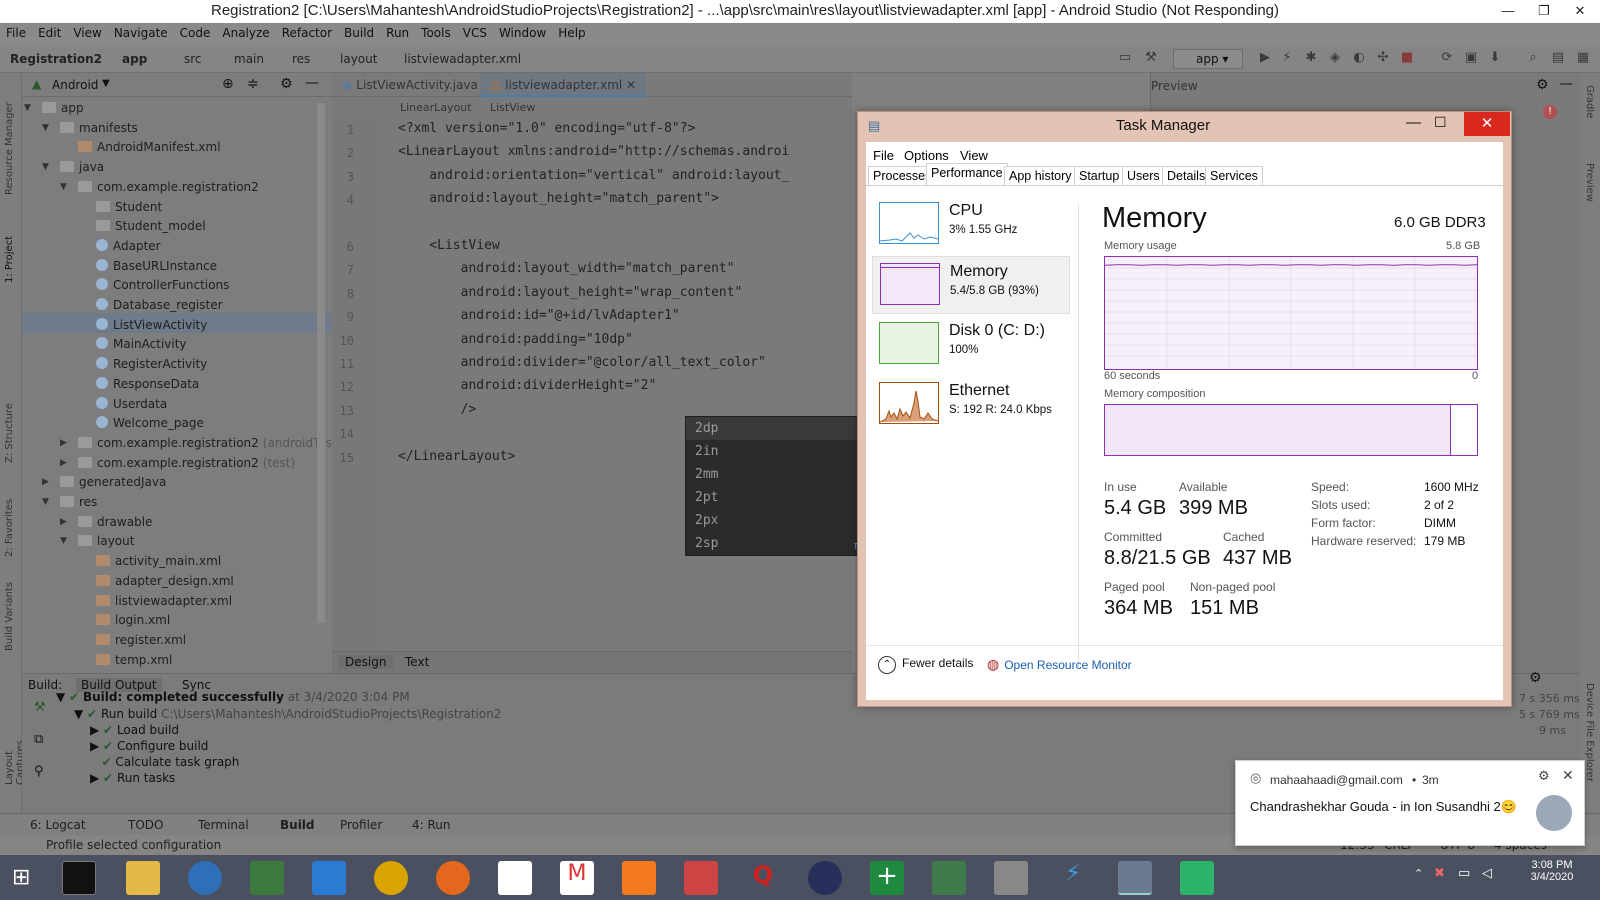 The image size is (1600, 900). Describe the element at coordinates (99, 128) in the screenshot. I see `tree-item: manifests` at that location.